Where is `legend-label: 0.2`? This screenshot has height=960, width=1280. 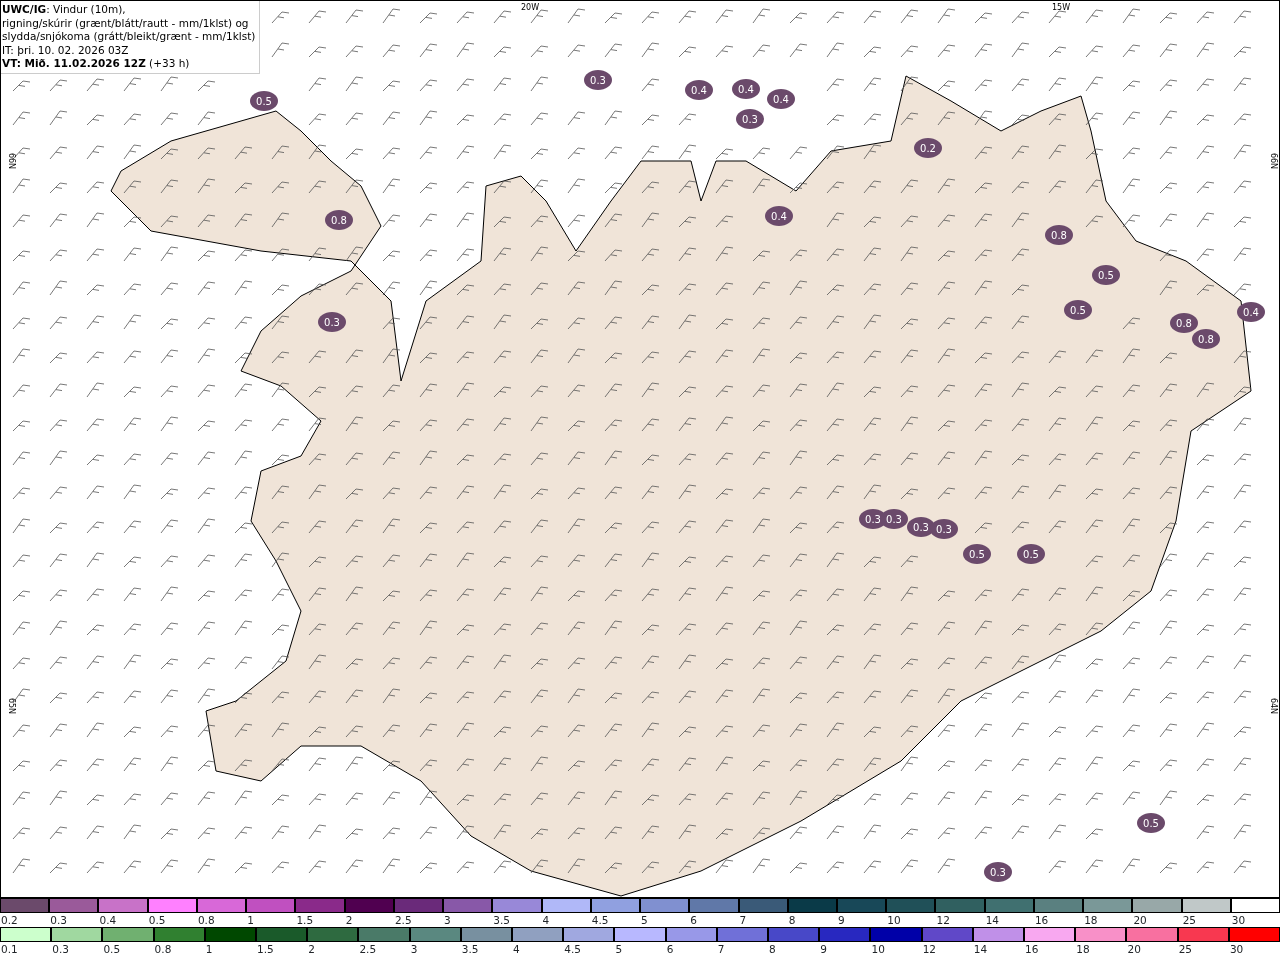 legend-label: 0.2 is located at coordinates (9, 920).